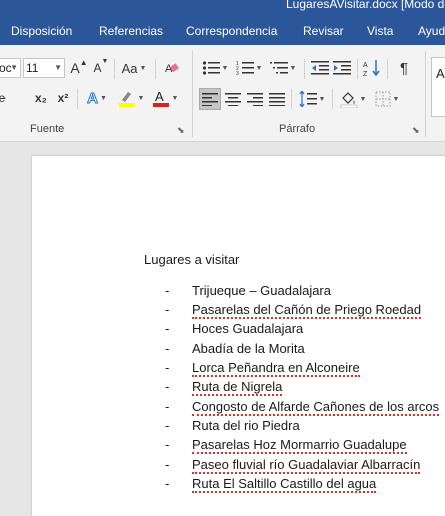  I want to click on highlighter-icon, so click(126, 99).